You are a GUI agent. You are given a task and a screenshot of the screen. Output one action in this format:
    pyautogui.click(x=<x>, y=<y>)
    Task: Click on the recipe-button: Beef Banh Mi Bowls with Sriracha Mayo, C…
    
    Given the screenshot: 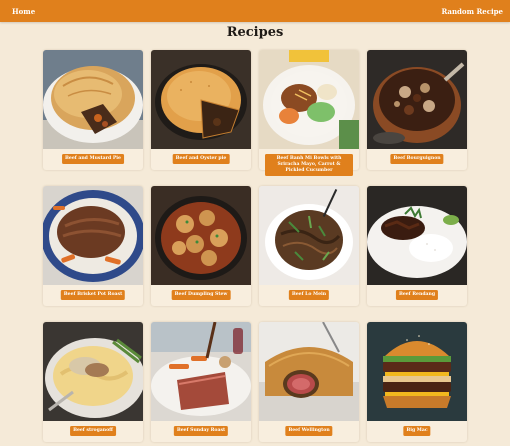 What is the action you would take?
    pyautogui.click(x=309, y=165)
    